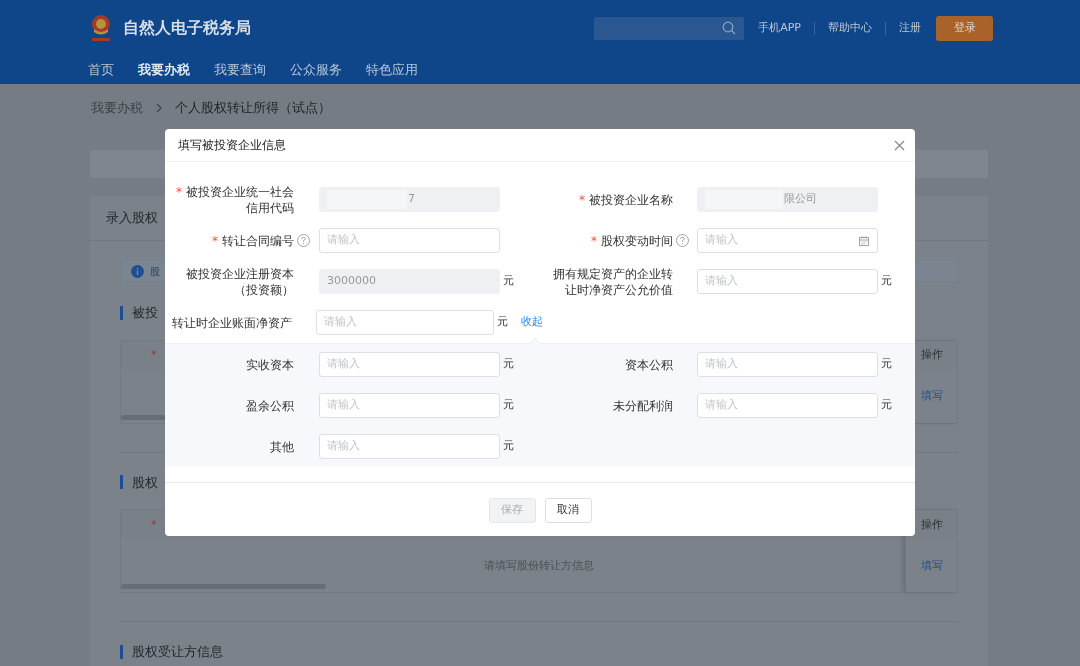  What do you see at coordinates (669, 28) in the screenshot?
I see `search-field` at bounding box center [669, 28].